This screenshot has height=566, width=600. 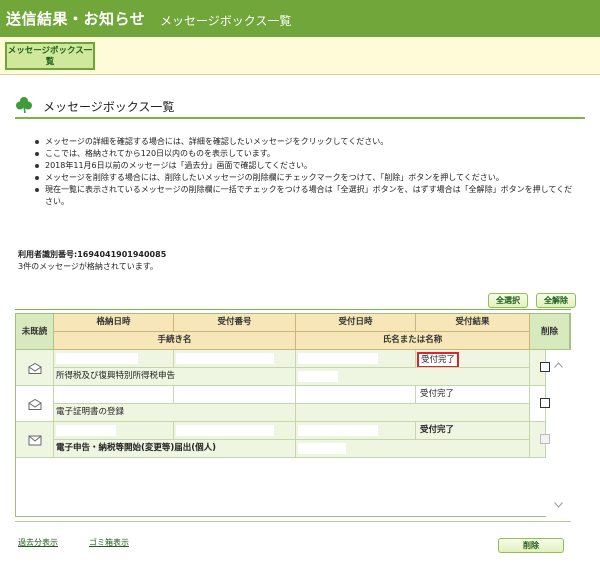 I want to click on row-1-delete-checkbox, so click(x=545, y=367).